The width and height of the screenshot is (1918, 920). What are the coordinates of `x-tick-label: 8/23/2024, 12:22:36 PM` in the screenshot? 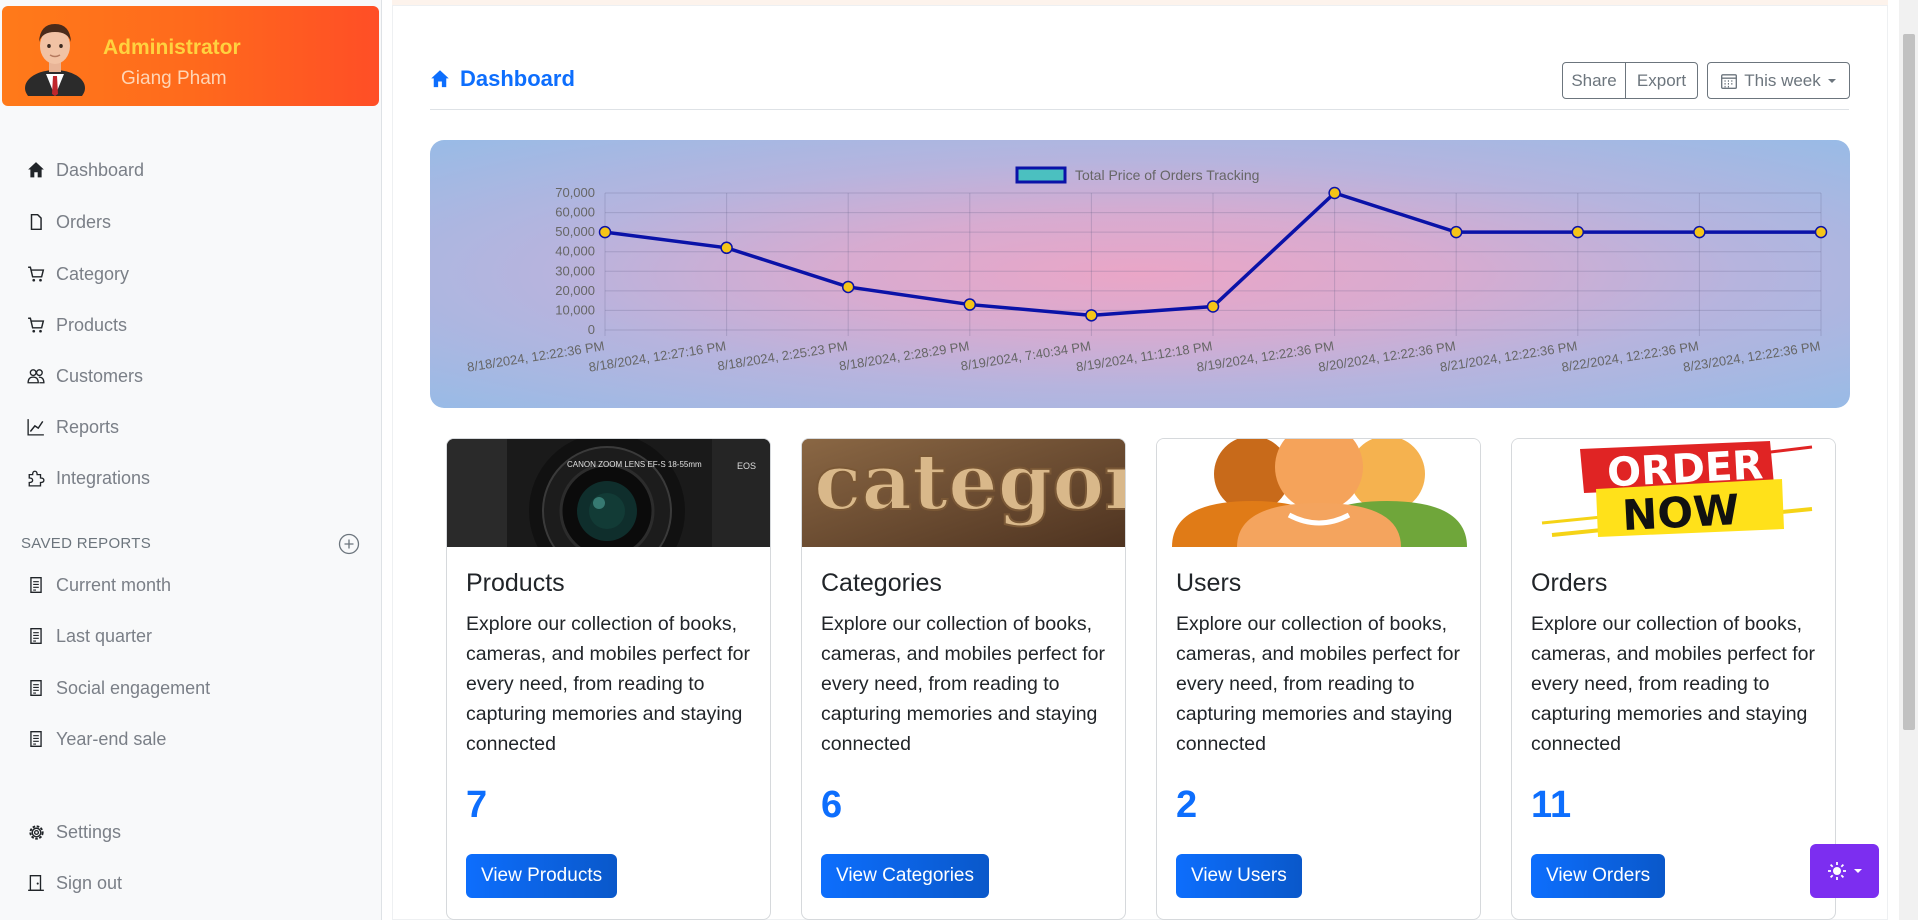 It's located at (1751, 356).